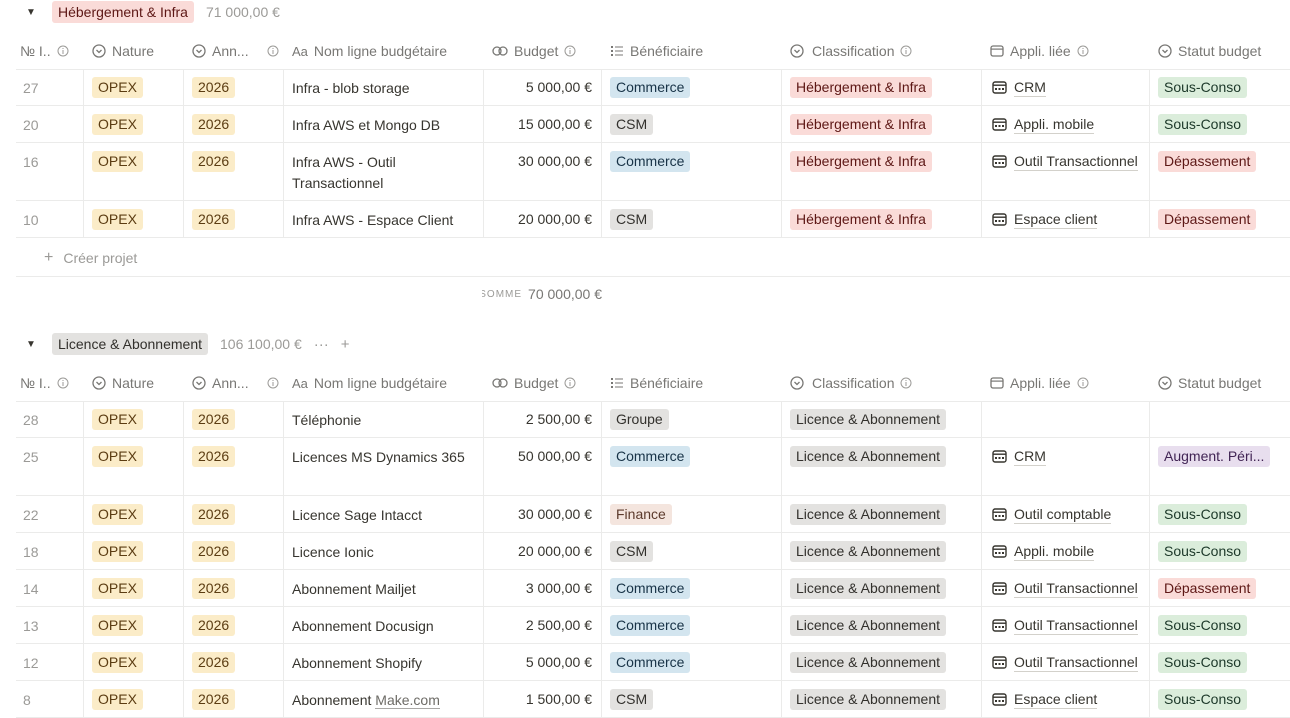  What do you see at coordinates (542, 294) in the screenshot?
I see `budget-sum-footer: SOMME 70 000,00 €` at bounding box center [542, 294].